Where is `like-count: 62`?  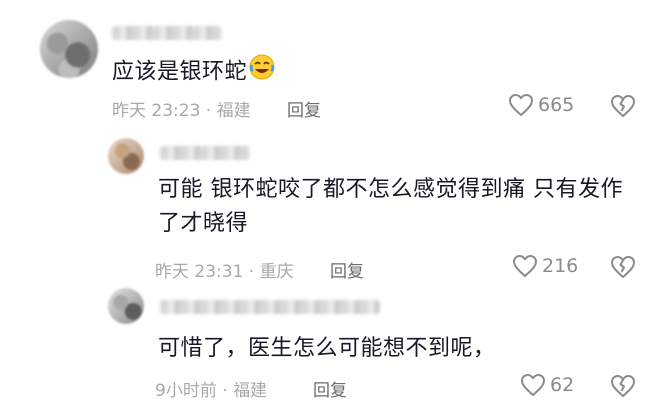 like-count: 62 is located at coordinates (562, 385).